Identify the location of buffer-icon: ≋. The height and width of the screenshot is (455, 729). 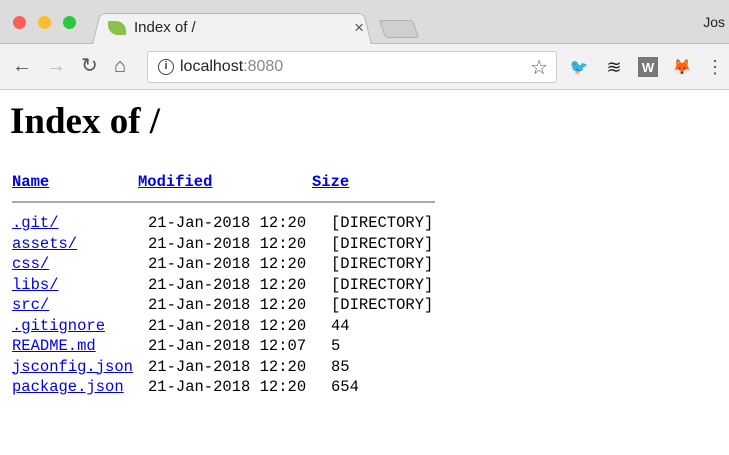
(614, 67).